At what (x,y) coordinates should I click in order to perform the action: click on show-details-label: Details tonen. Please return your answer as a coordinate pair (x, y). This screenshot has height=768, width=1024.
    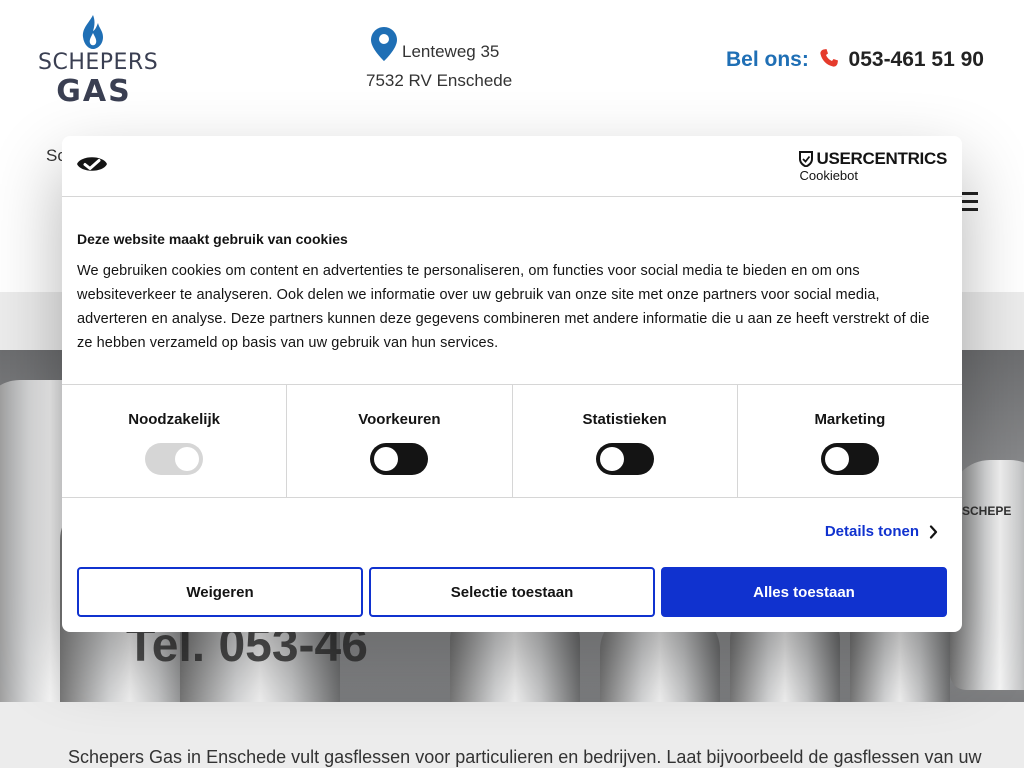
    Looking at the image, I should click on (871, 531).